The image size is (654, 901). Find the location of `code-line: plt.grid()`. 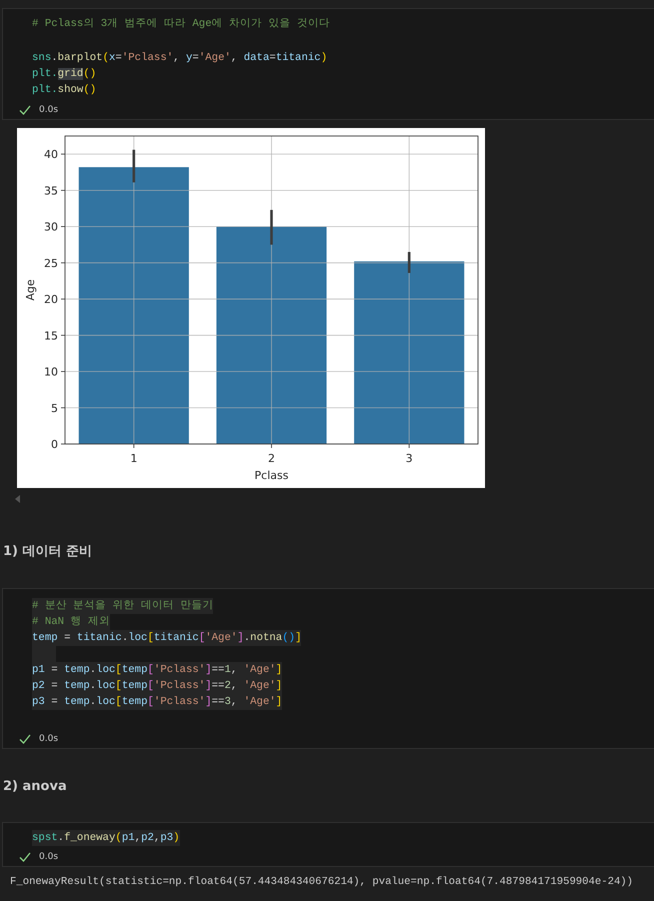

code-line: plt.grid() is located at coordinates (64, 74).